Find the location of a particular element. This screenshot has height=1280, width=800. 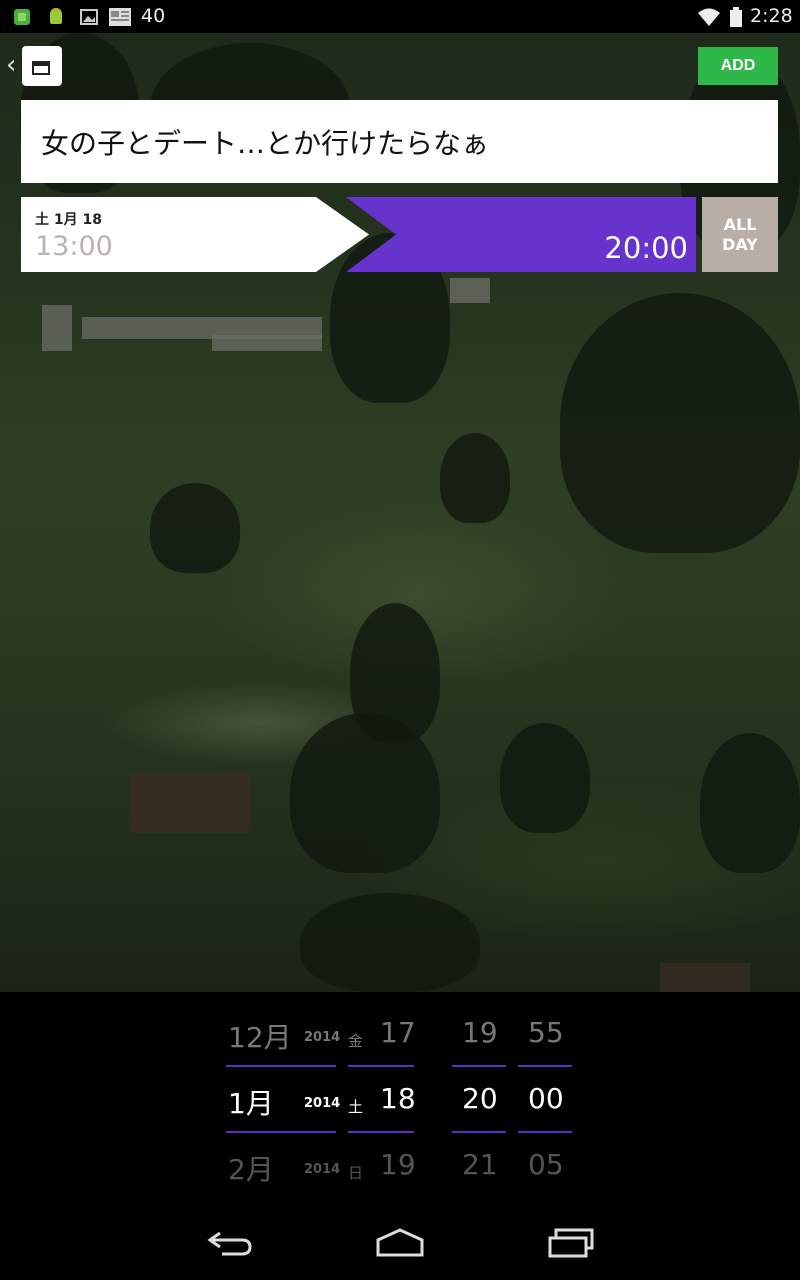

hour-next: 21 is located at coordinates (480, 1164).